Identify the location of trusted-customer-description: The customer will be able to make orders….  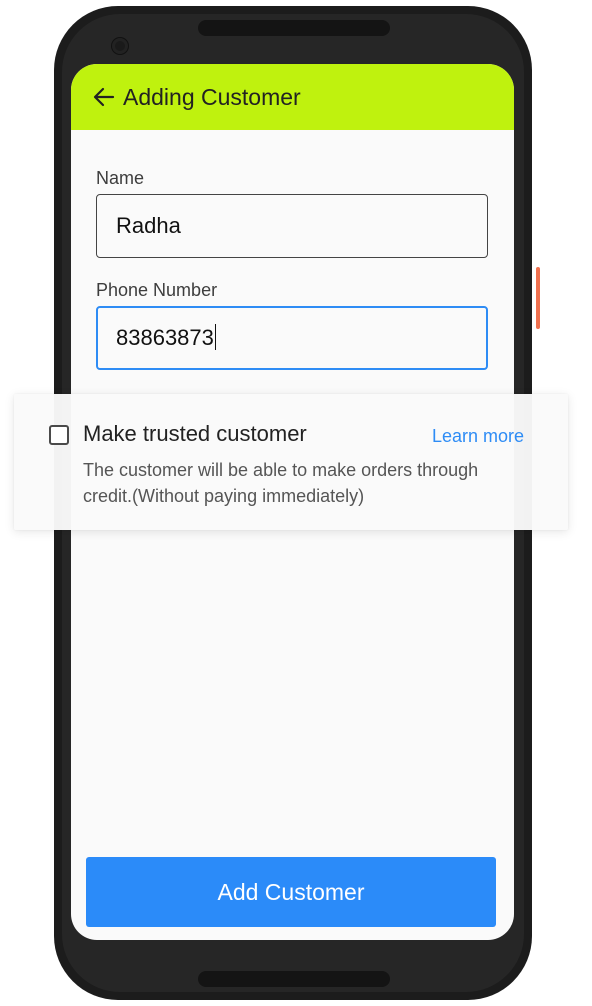
(281, 483).